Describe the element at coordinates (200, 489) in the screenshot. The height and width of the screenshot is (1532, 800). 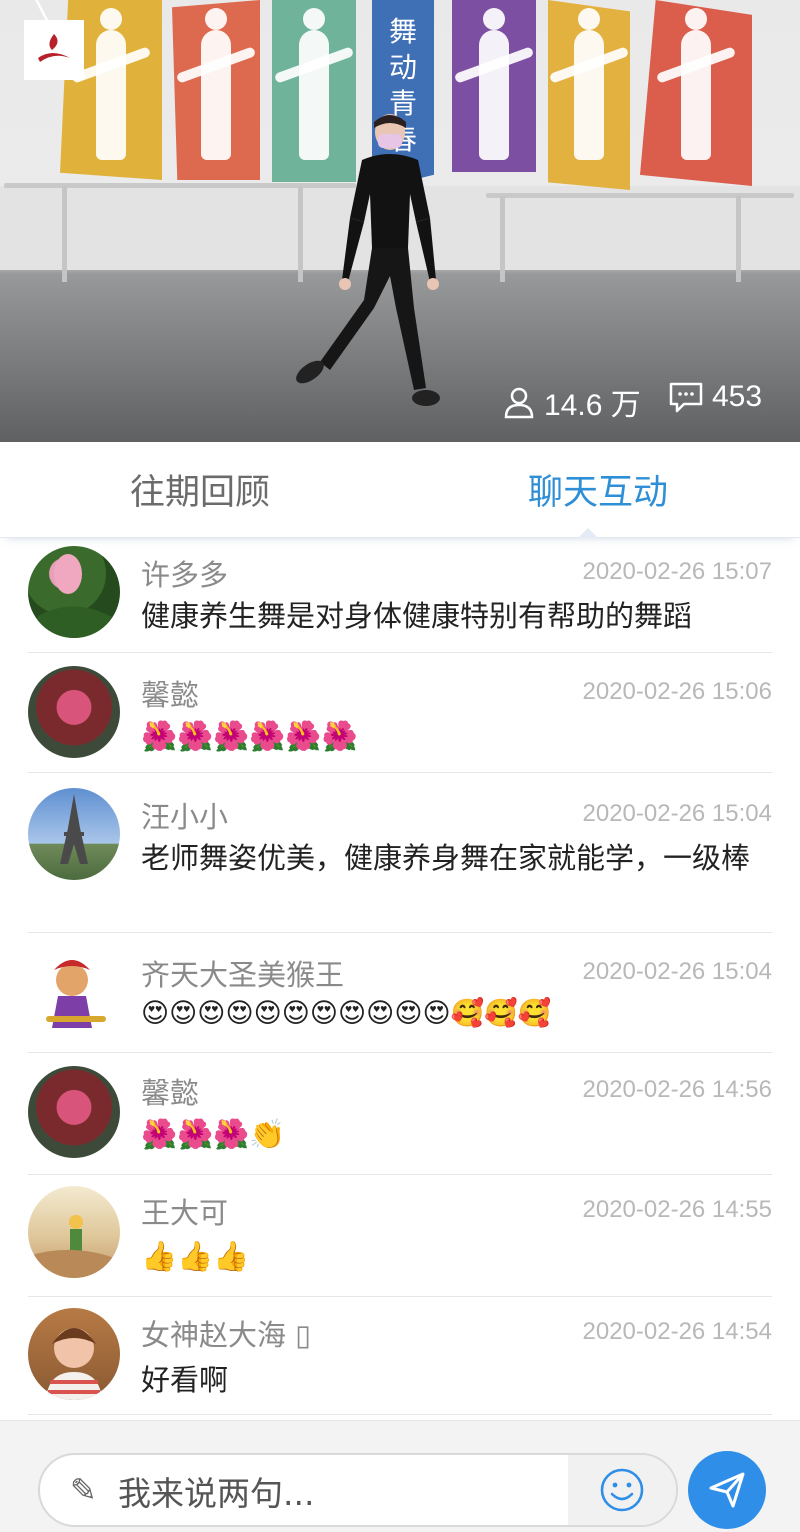
I see `tab-history: 往期回顾` at that location.